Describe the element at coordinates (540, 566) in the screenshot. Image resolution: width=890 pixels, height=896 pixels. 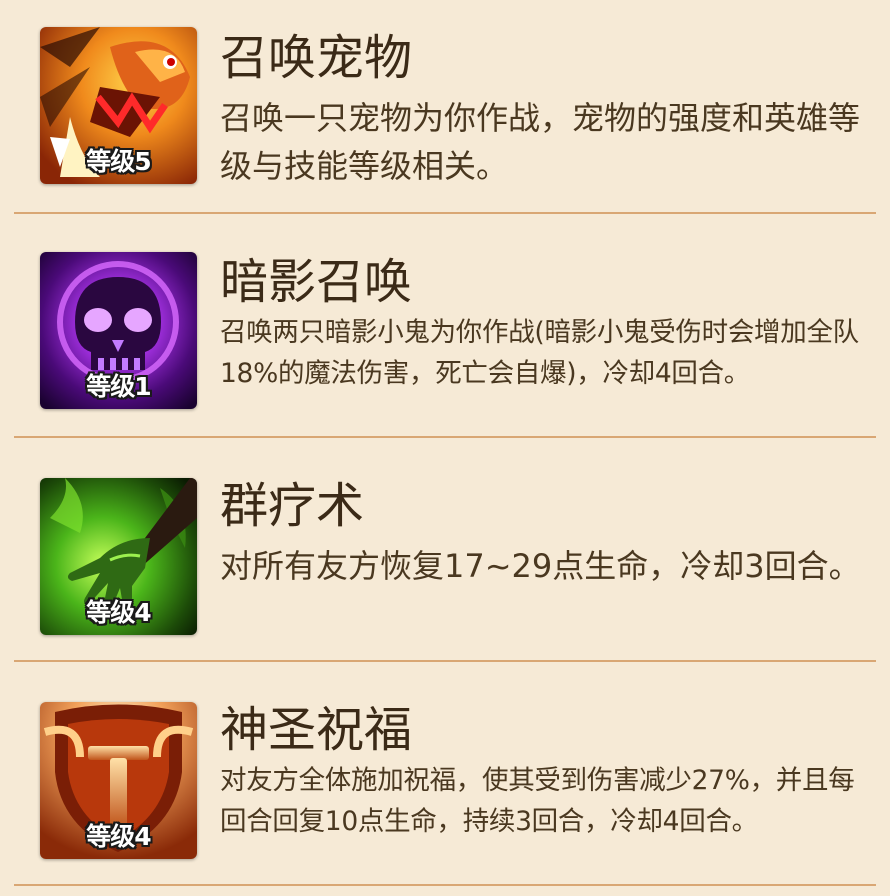
I see `skill-description: 对所有友方恢复17~29点生命，冷却3回合。` at that location.